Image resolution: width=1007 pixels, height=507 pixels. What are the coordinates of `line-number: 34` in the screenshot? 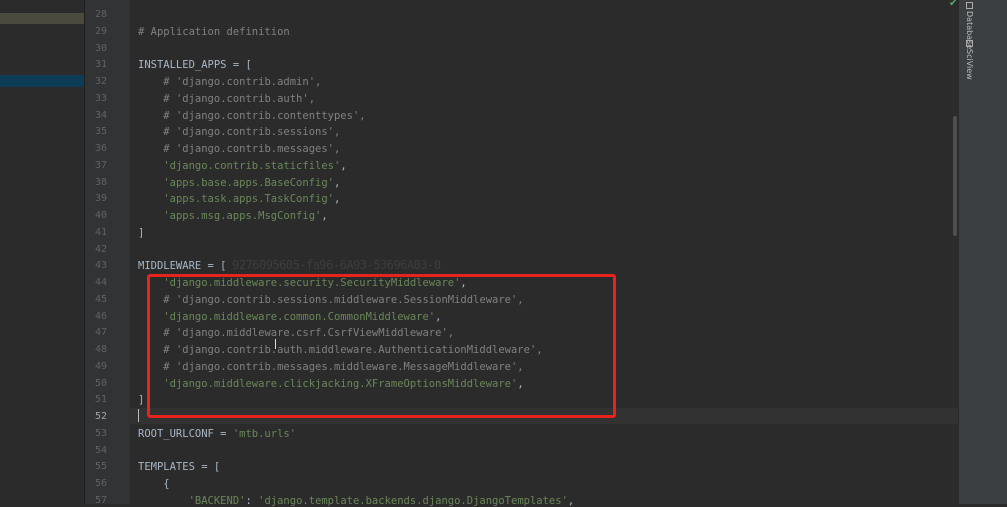 It's located at (100, 115).